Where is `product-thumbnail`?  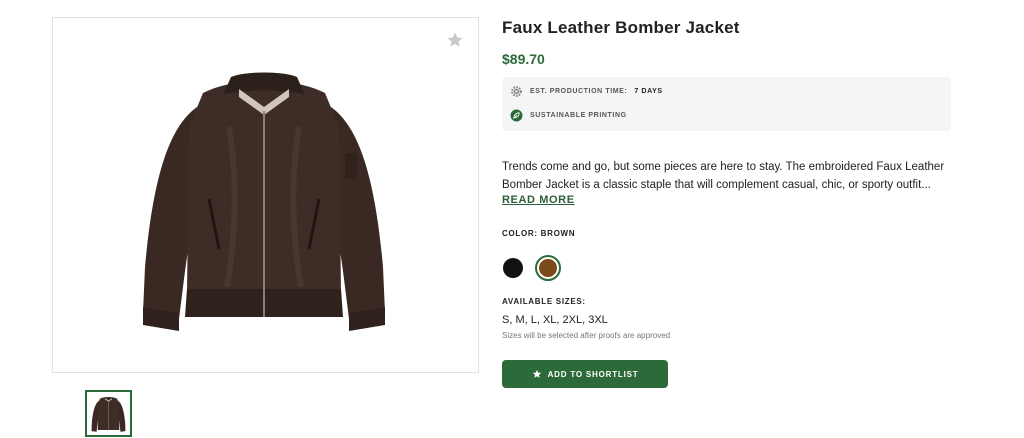
product-thumbnail is located at coordinates (108, 413).